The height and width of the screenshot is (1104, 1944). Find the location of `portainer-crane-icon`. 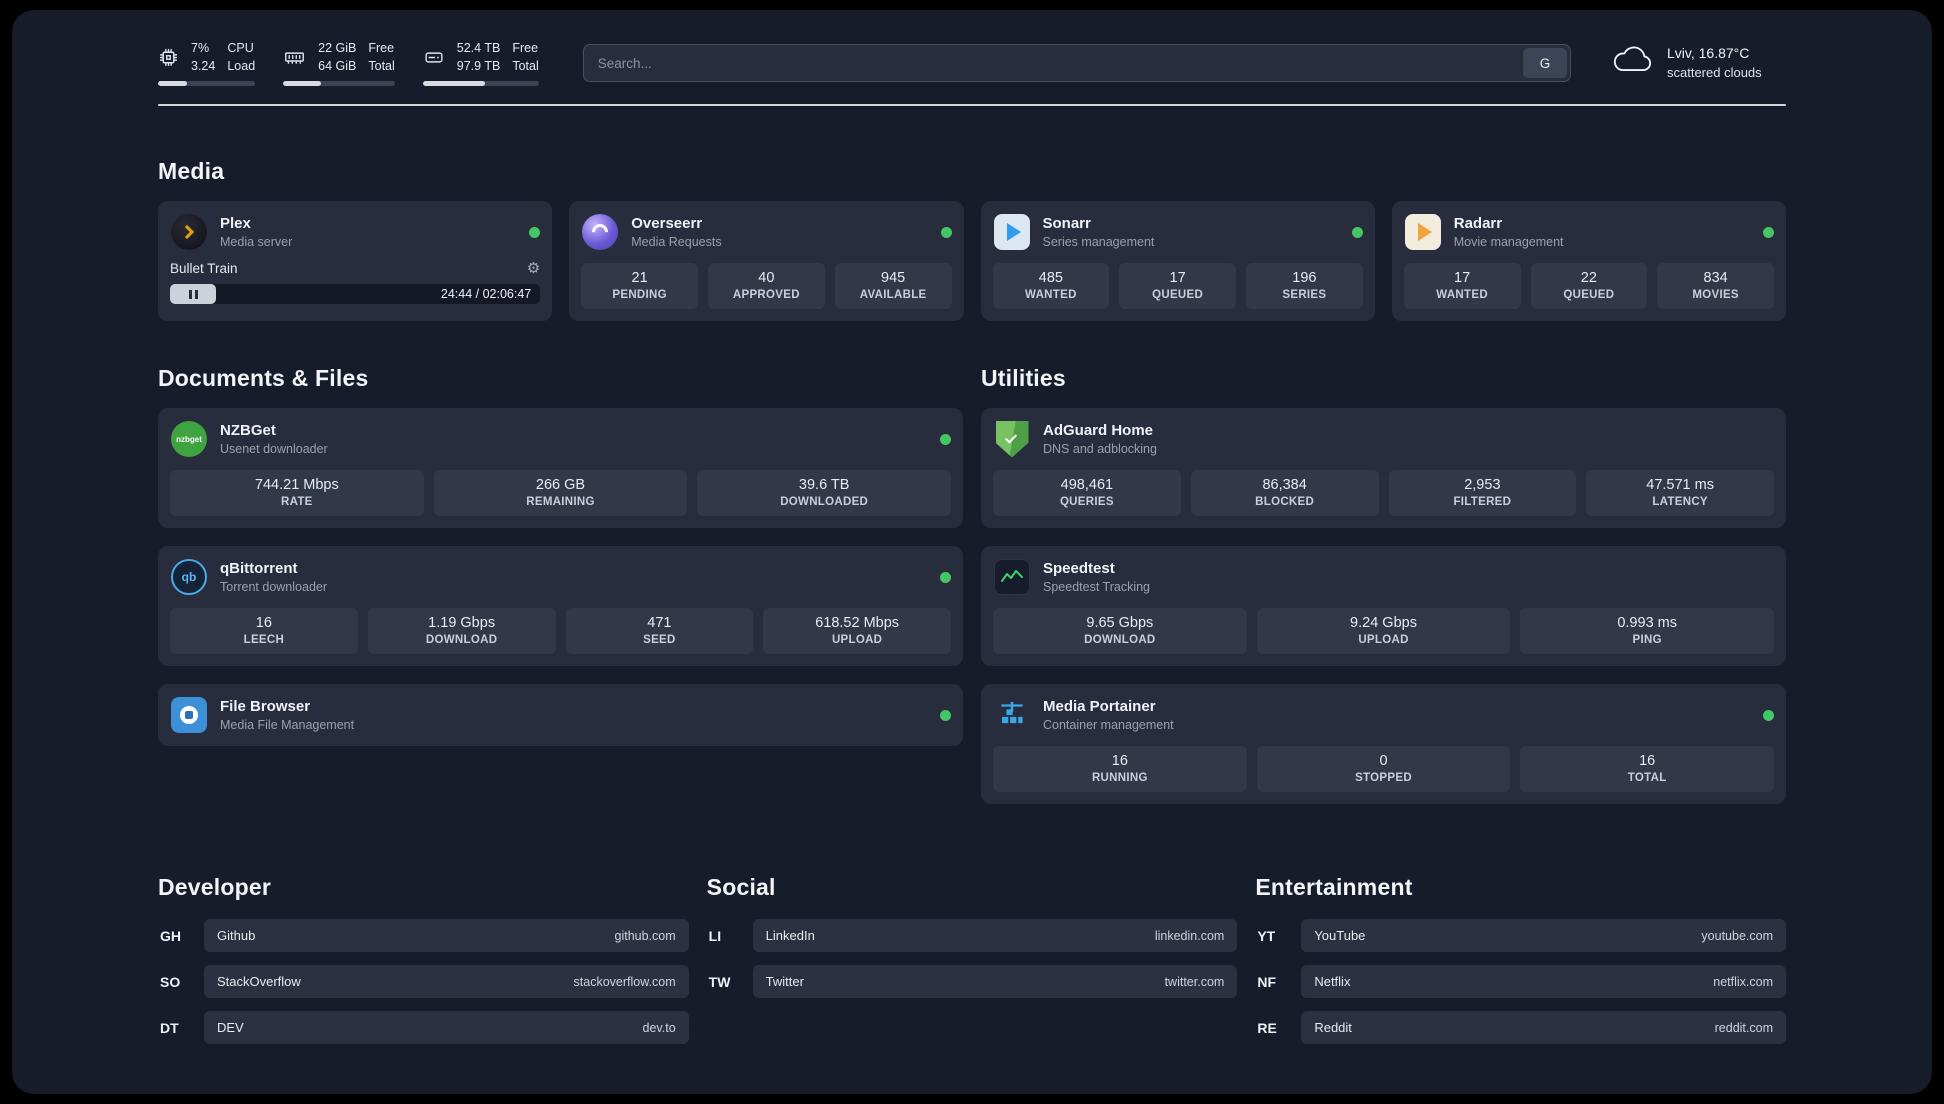

portainer-crane-icon is located at coordinates (1012, 715).